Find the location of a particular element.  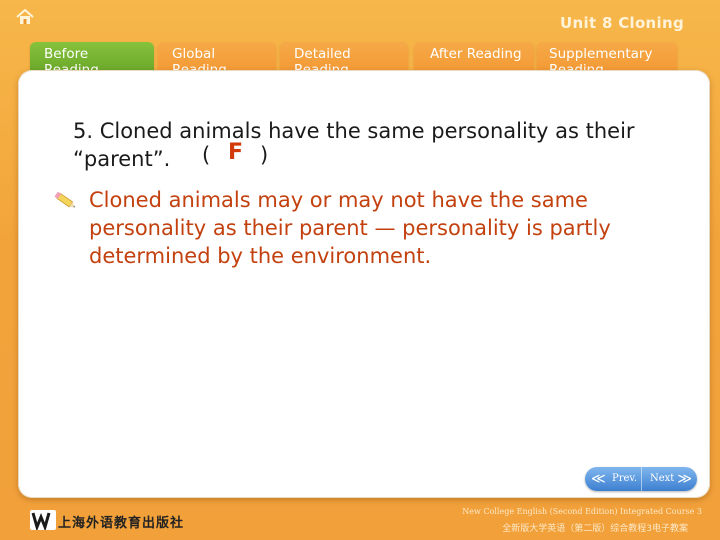

tab-before-reading: Before Reading is located at coordinates (92, 57).